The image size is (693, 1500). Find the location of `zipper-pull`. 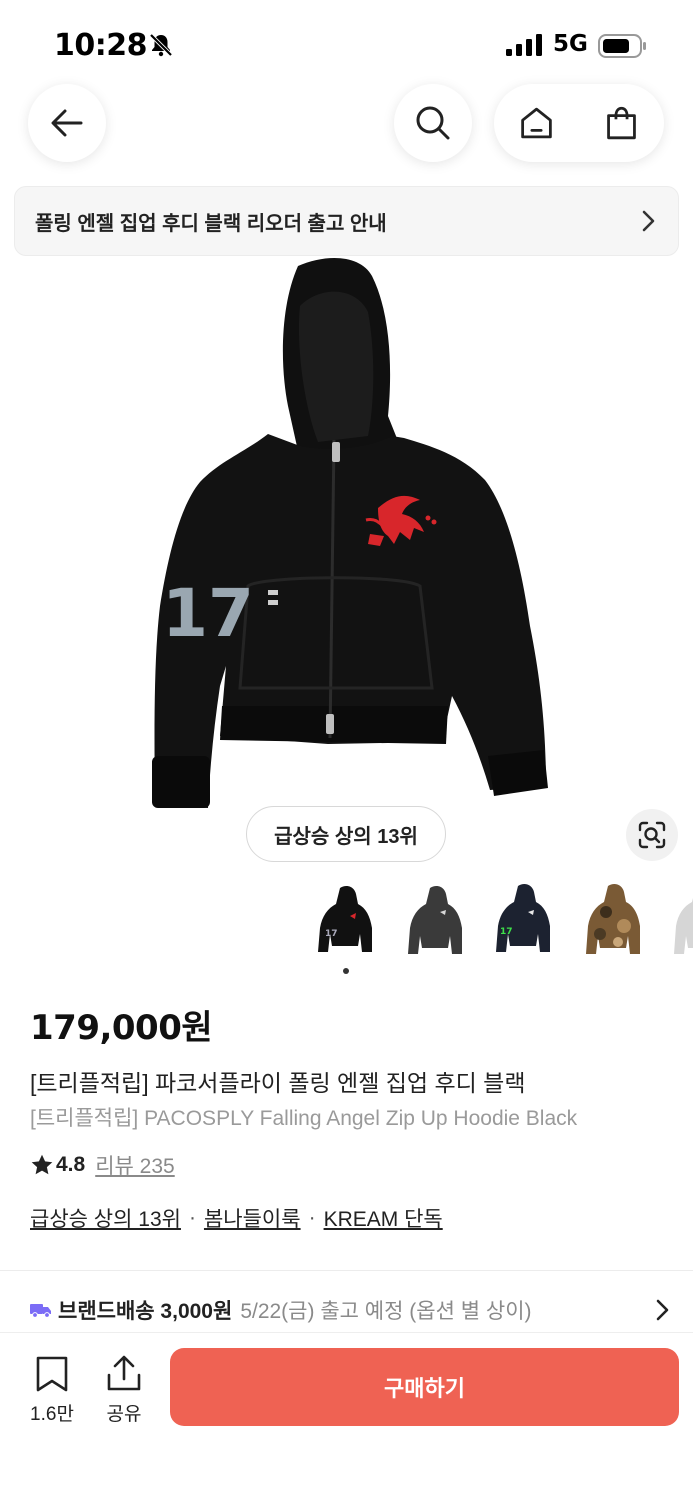

zipper-pull is located at coordinates (336, 452).